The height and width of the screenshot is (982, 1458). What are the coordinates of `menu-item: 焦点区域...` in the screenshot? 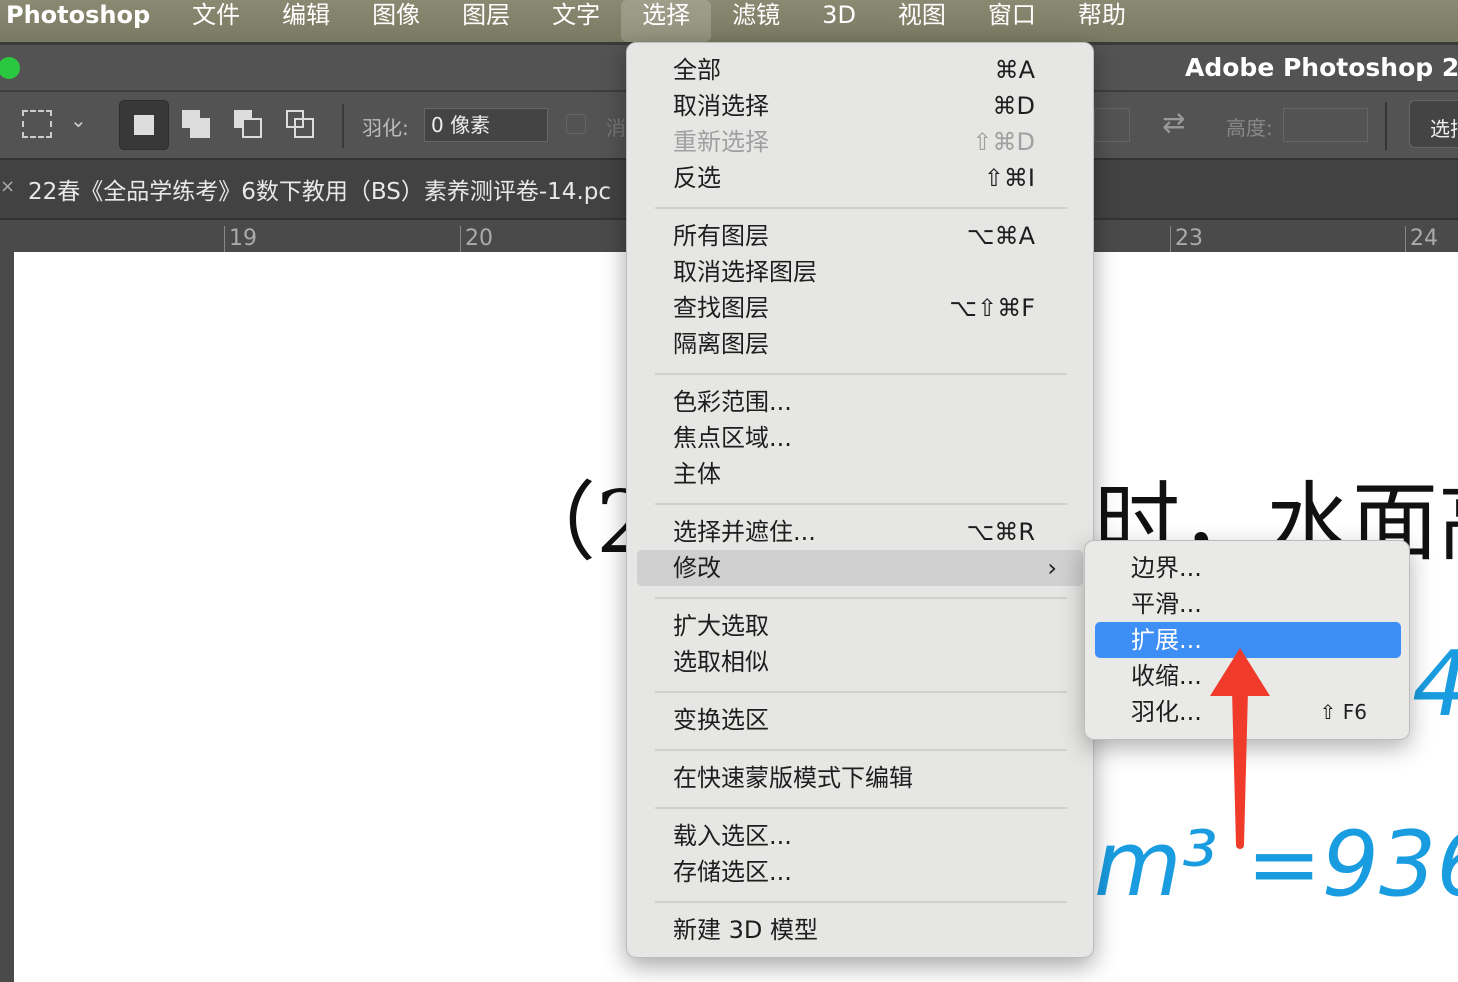 It's located at (860, 438).